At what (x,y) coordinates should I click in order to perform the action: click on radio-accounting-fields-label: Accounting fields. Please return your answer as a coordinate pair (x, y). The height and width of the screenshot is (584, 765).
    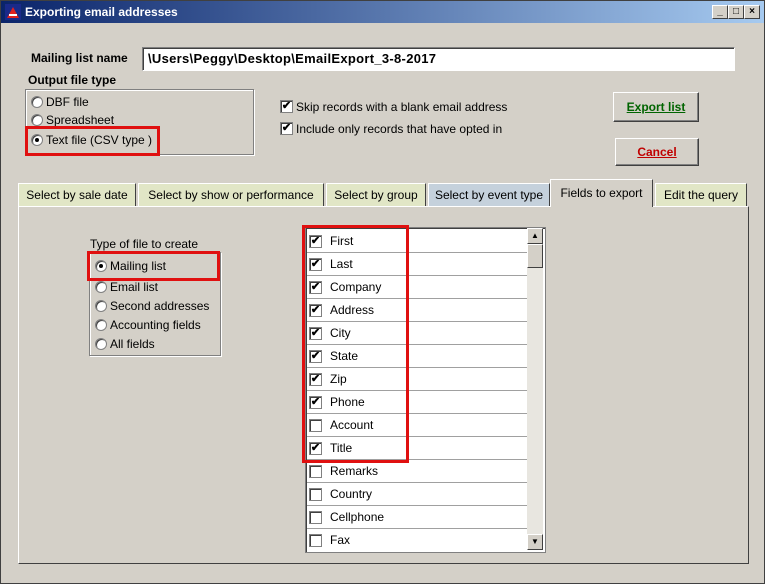
    Looking at the image, I should click on (155, 325).